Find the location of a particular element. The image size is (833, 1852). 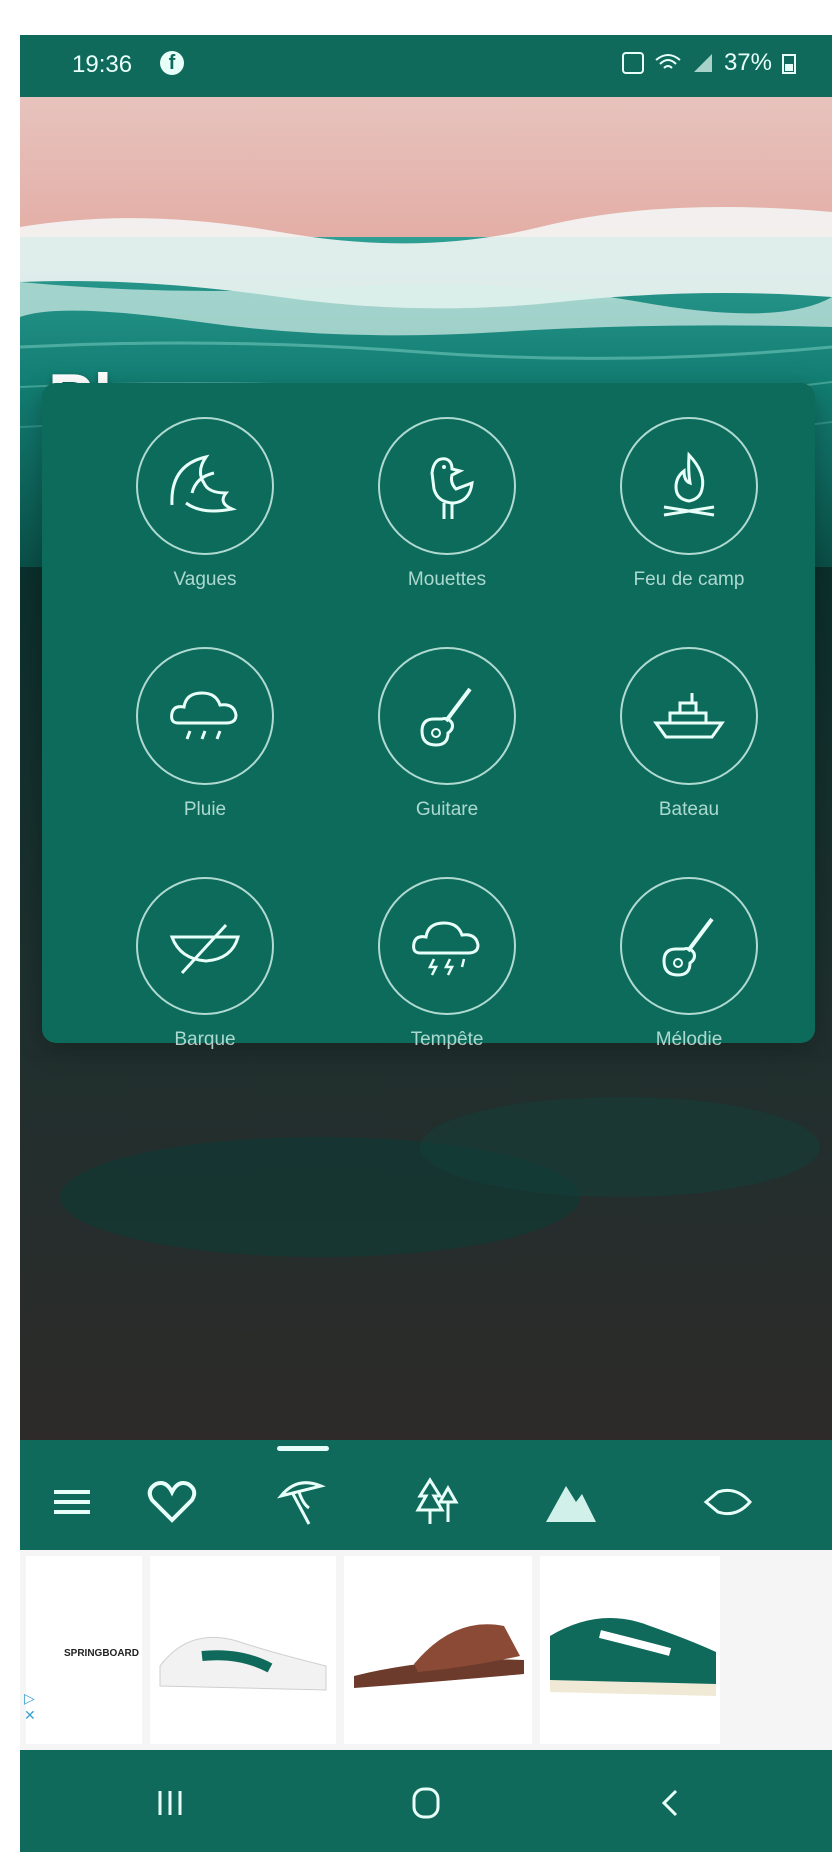

category-navbar is located at coordinates (426, 1495).